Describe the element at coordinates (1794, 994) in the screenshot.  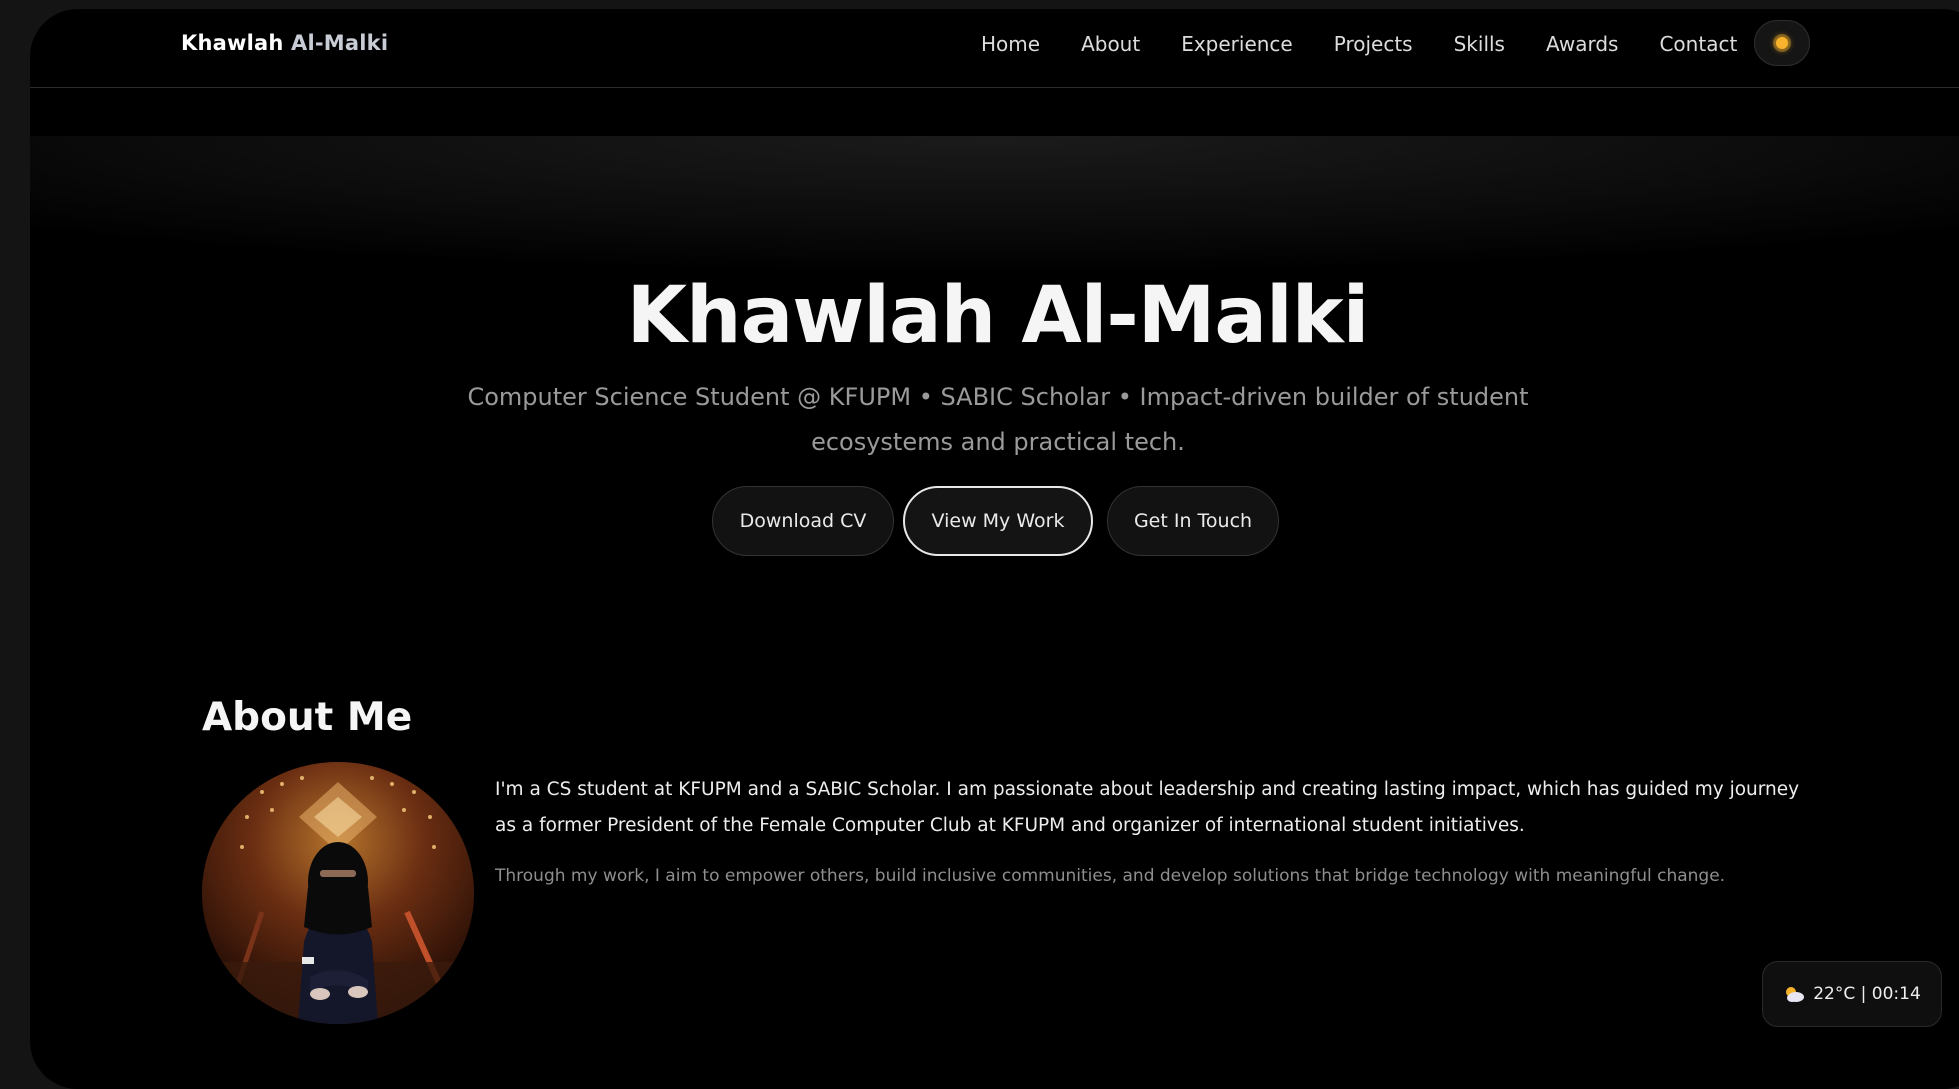
I see `partly-cloudy-icon` at that location.